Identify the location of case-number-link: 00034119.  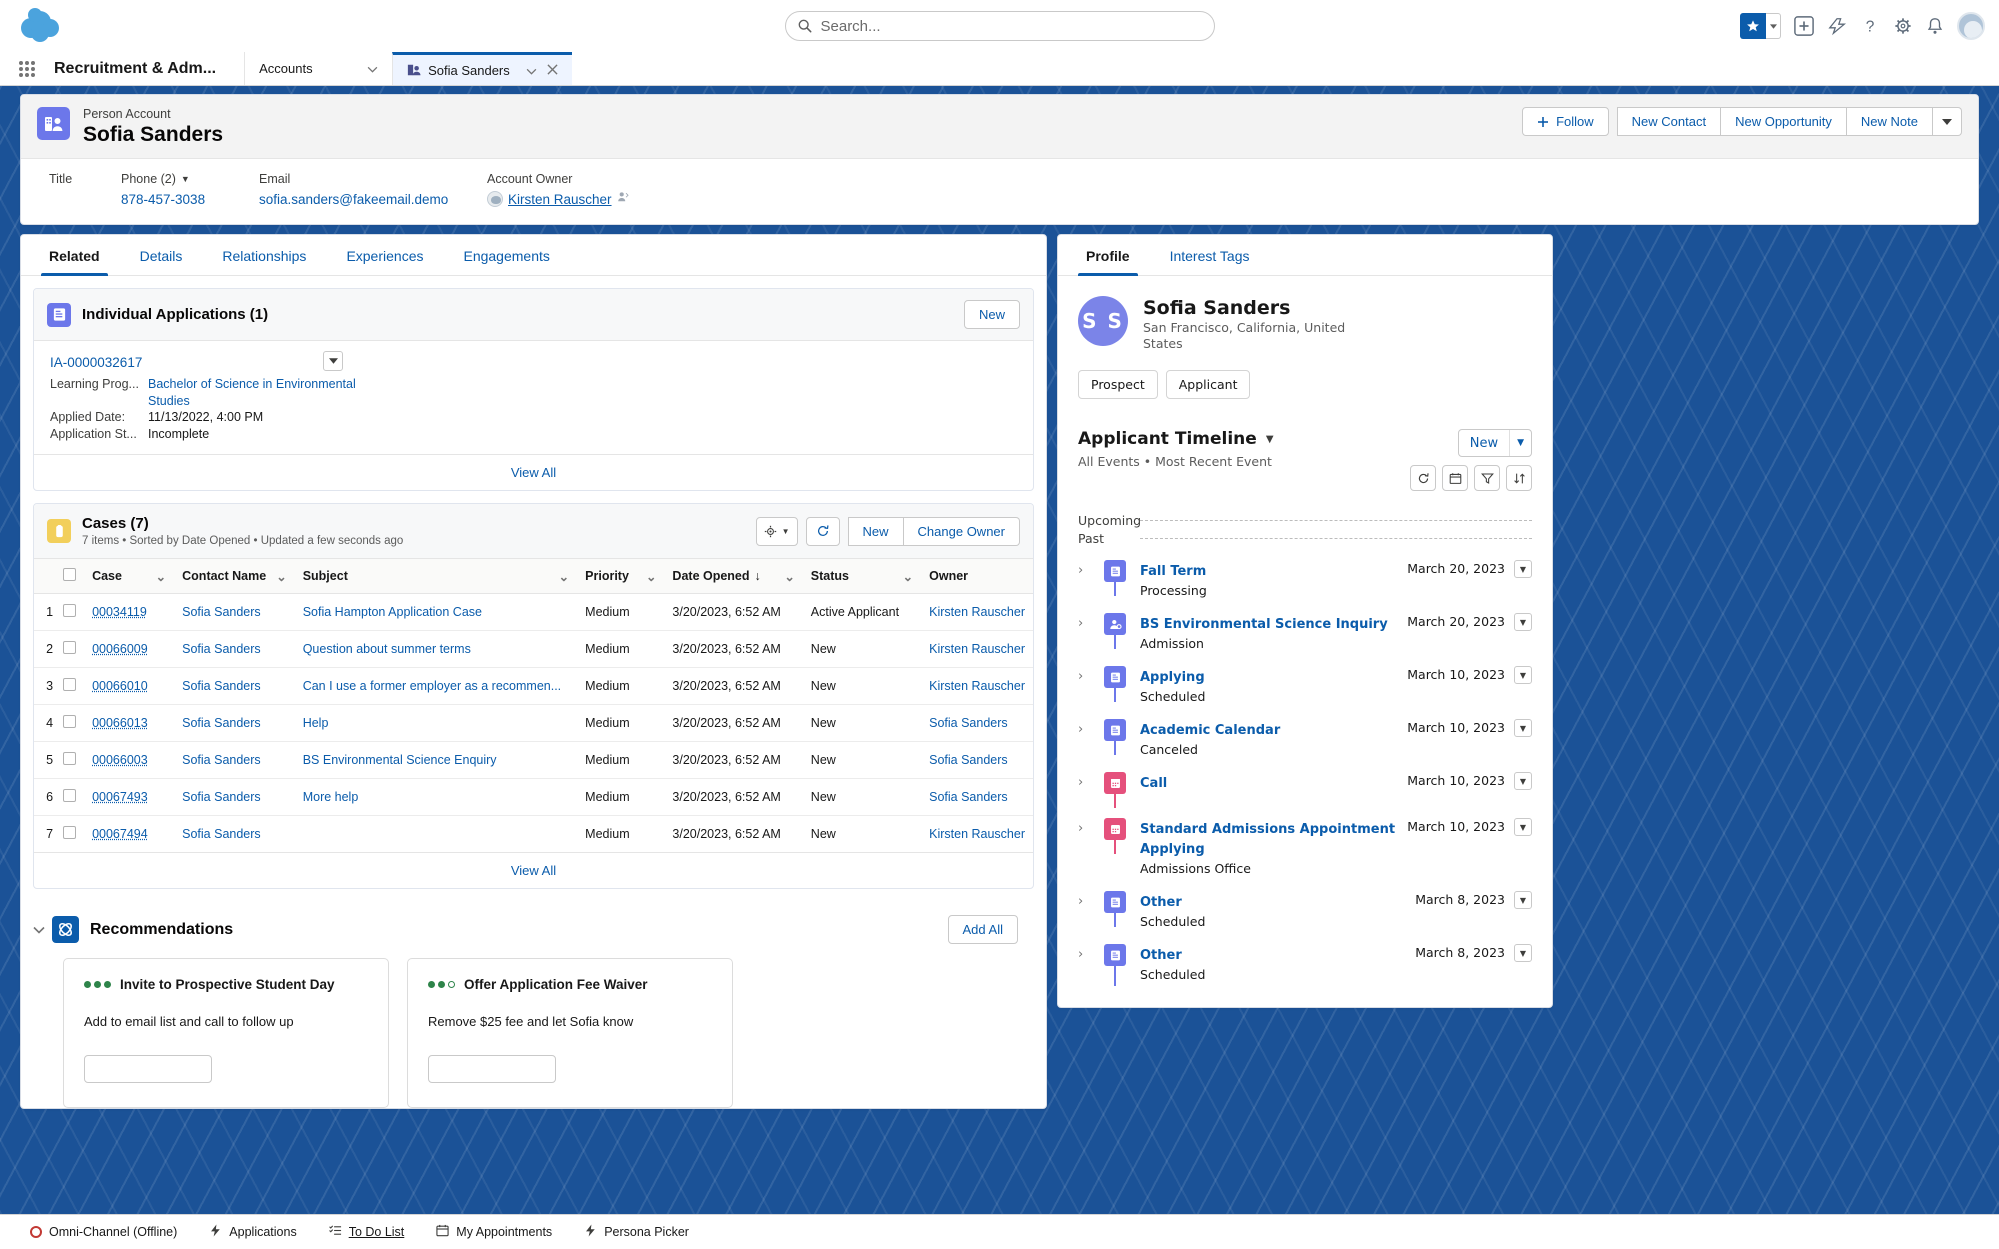
(119, 612).